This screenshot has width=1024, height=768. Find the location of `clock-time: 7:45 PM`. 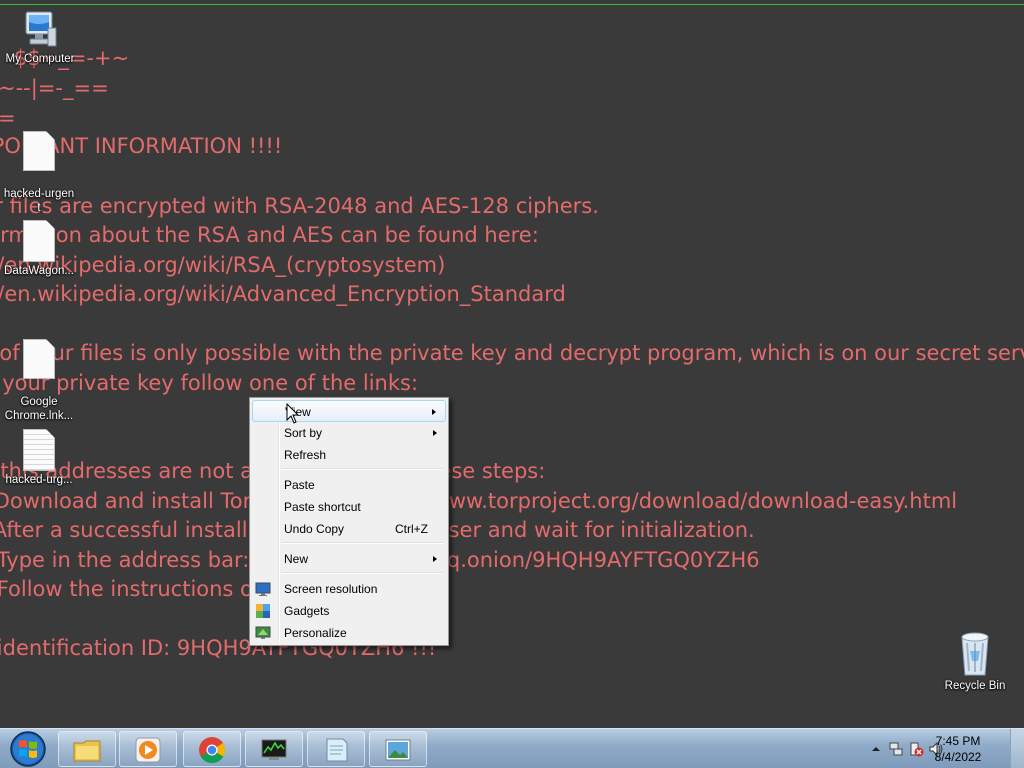

clock-time: 7:45 PM is located at coordinates (958, 741).